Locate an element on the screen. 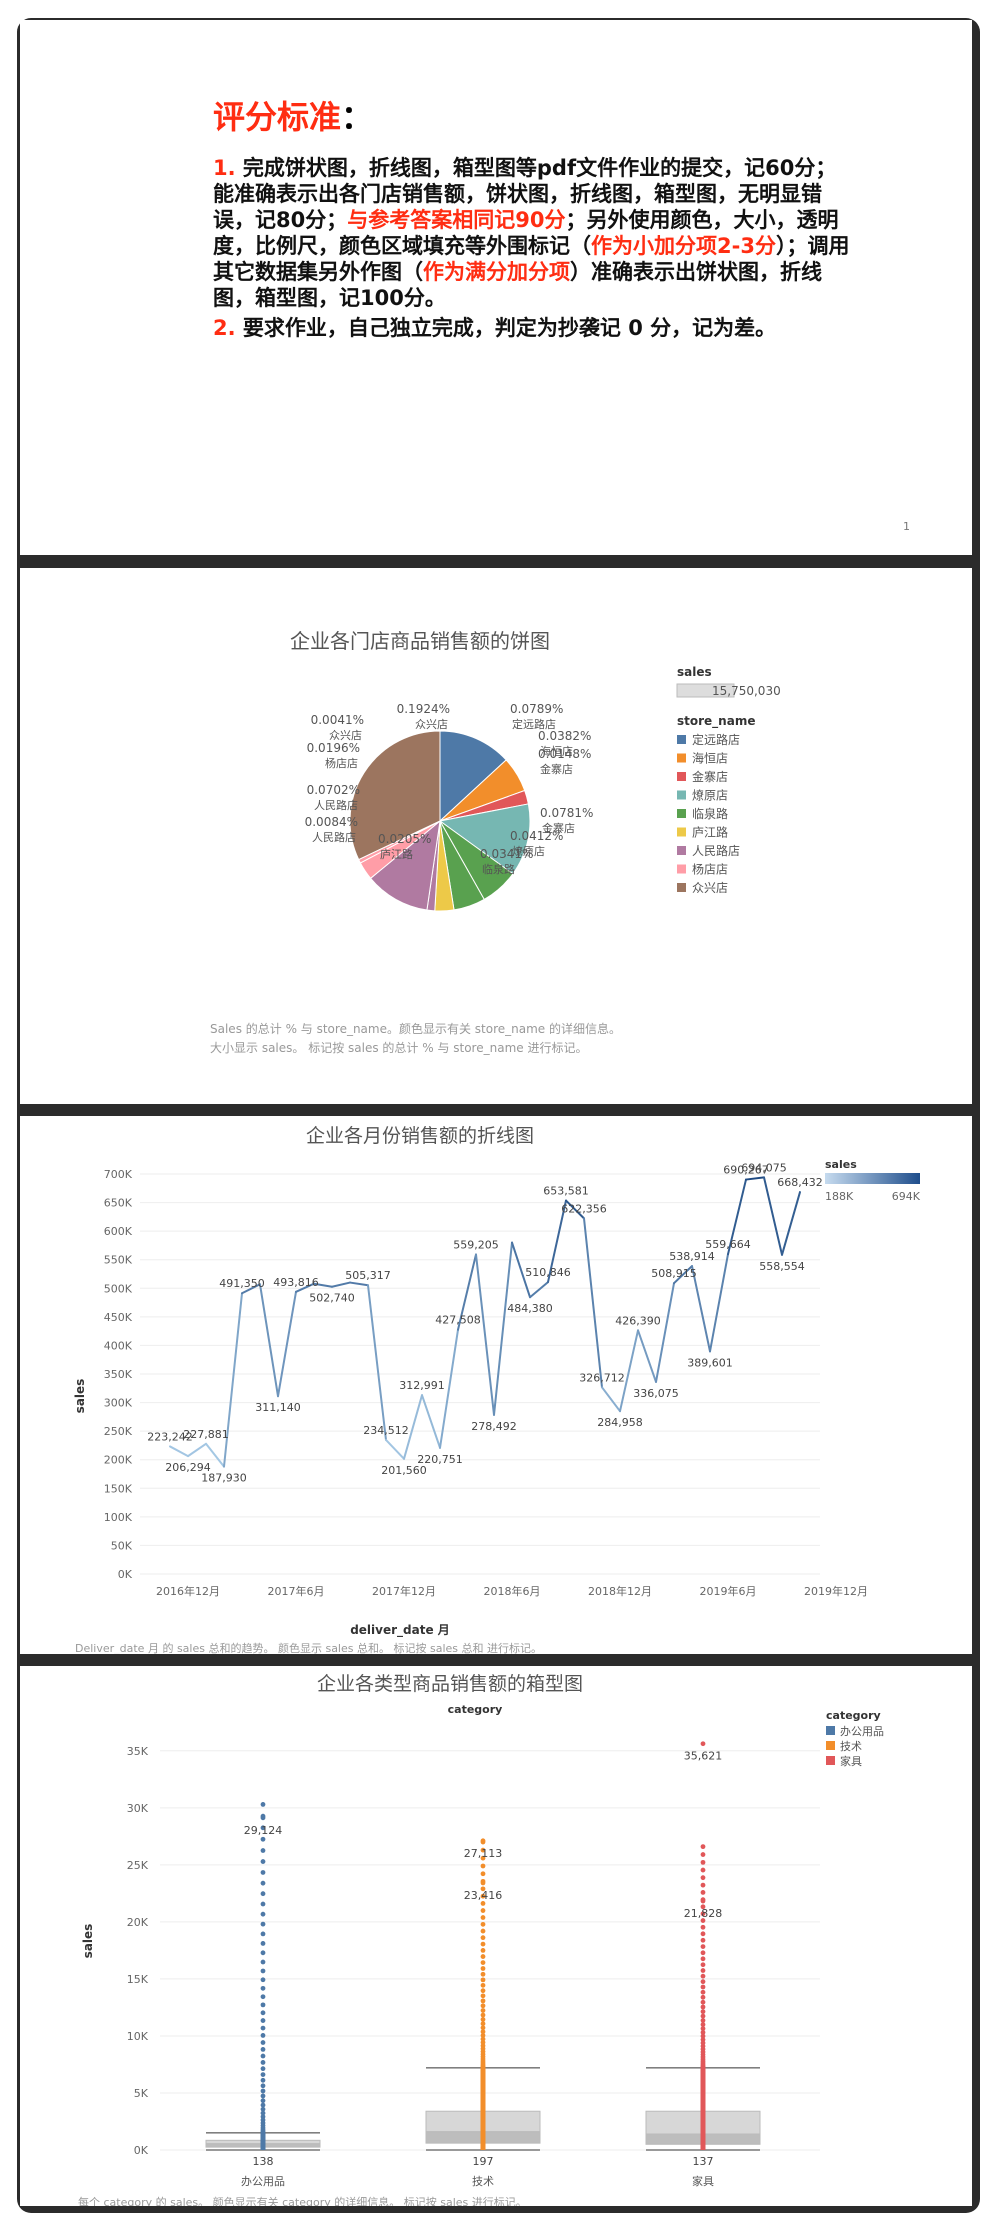 This screenshot has height=2230, width=1000. category-group: 27,113 23,416 197 技术 is located at coordinates (483, 2013).